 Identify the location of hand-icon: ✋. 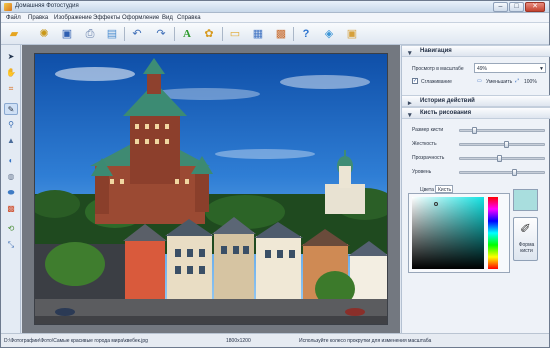
(11, 73).